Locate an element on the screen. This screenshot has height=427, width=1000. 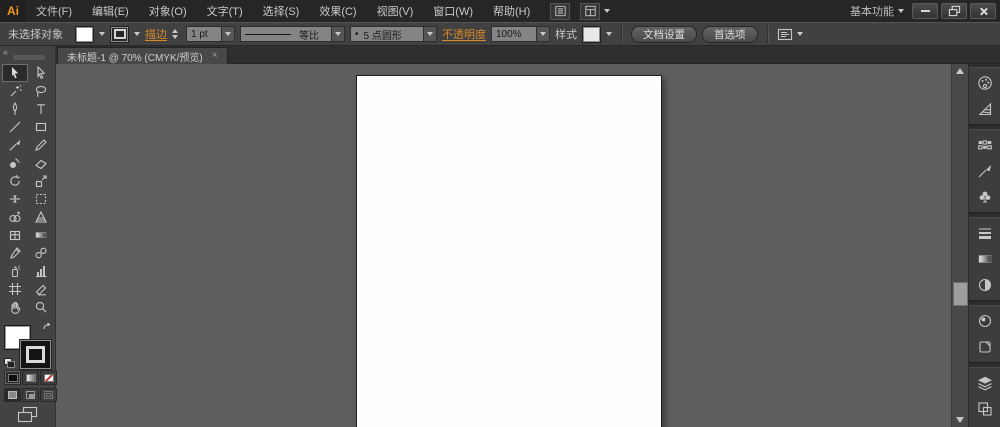
blob-brush-tool is located at coordinates (15, 163).